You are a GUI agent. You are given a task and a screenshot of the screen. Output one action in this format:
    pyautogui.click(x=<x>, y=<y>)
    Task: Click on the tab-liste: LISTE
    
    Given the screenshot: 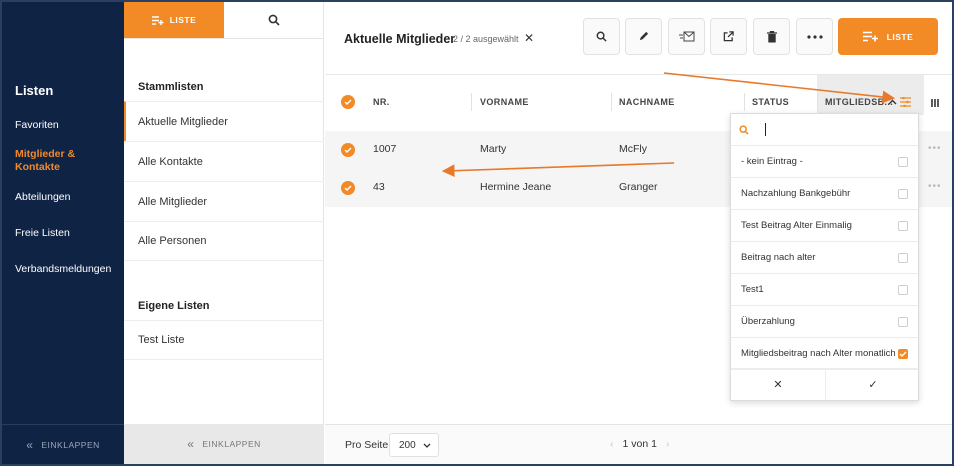 What is the action you would take?
    pyautogui.click(x=174, y=20)
    